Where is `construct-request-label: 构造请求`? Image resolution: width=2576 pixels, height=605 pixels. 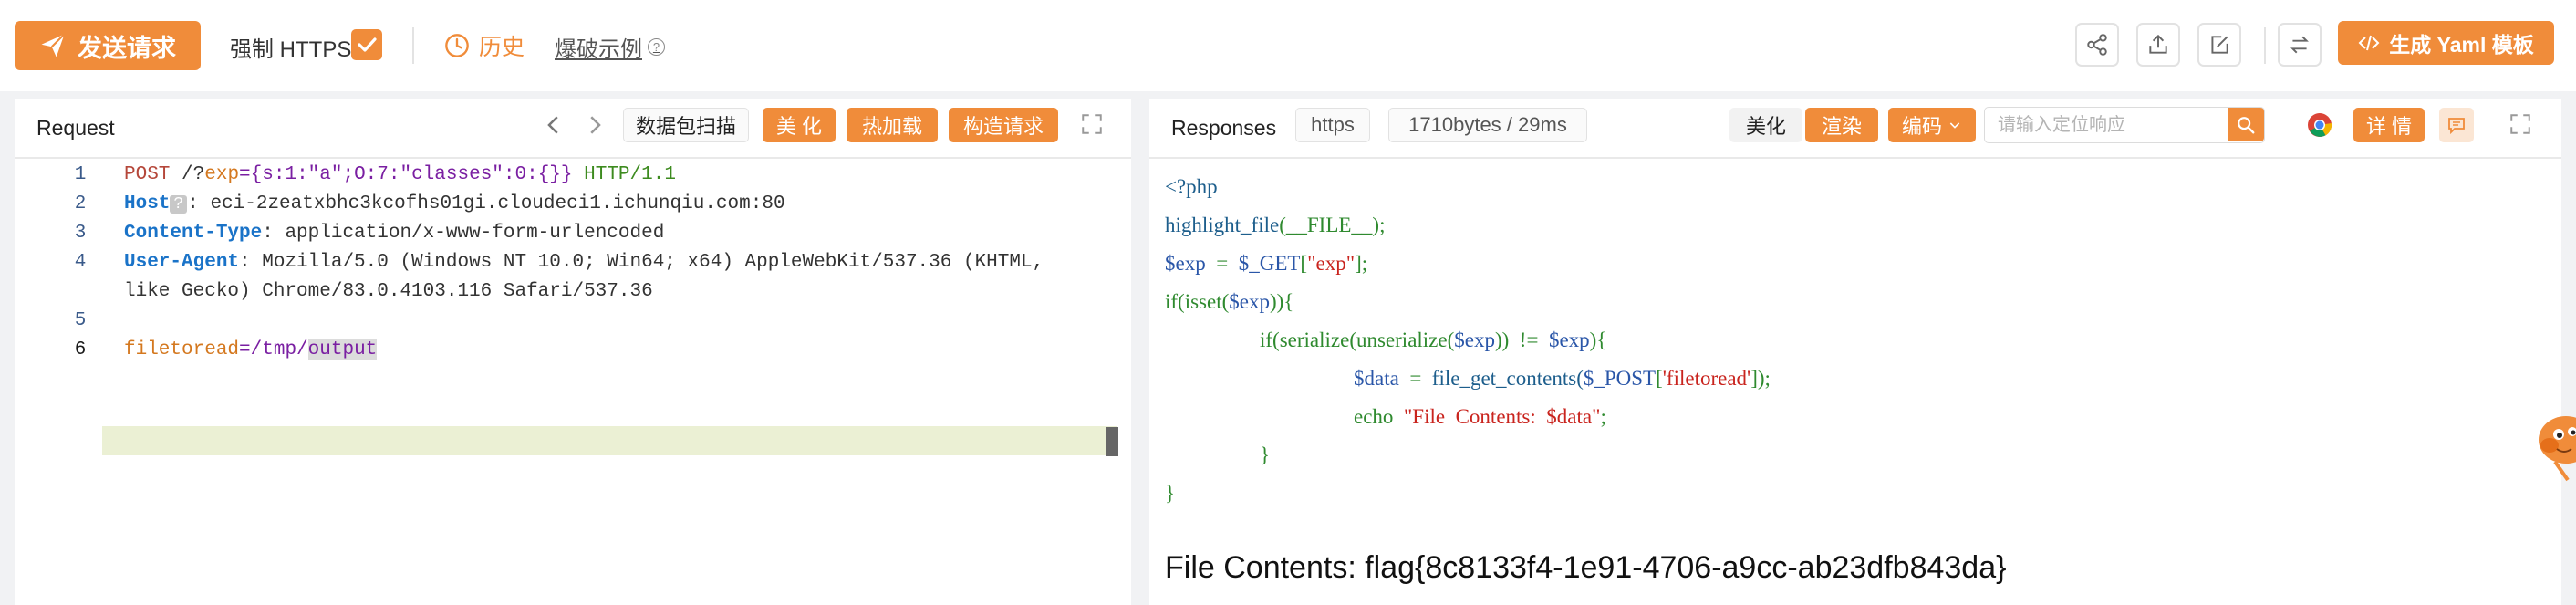
construct-request-label: 构造请求 is located at coordinates (1003, 126).